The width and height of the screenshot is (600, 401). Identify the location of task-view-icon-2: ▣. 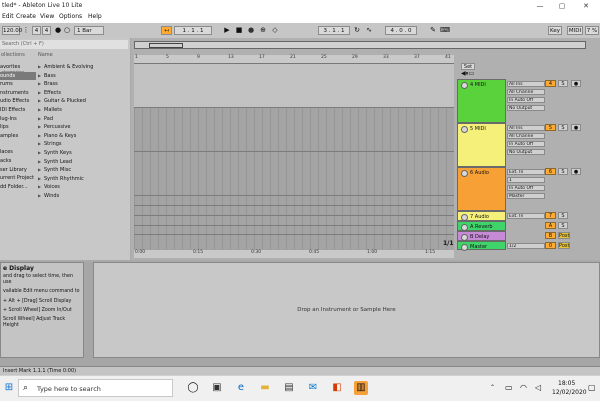
(217, 388).